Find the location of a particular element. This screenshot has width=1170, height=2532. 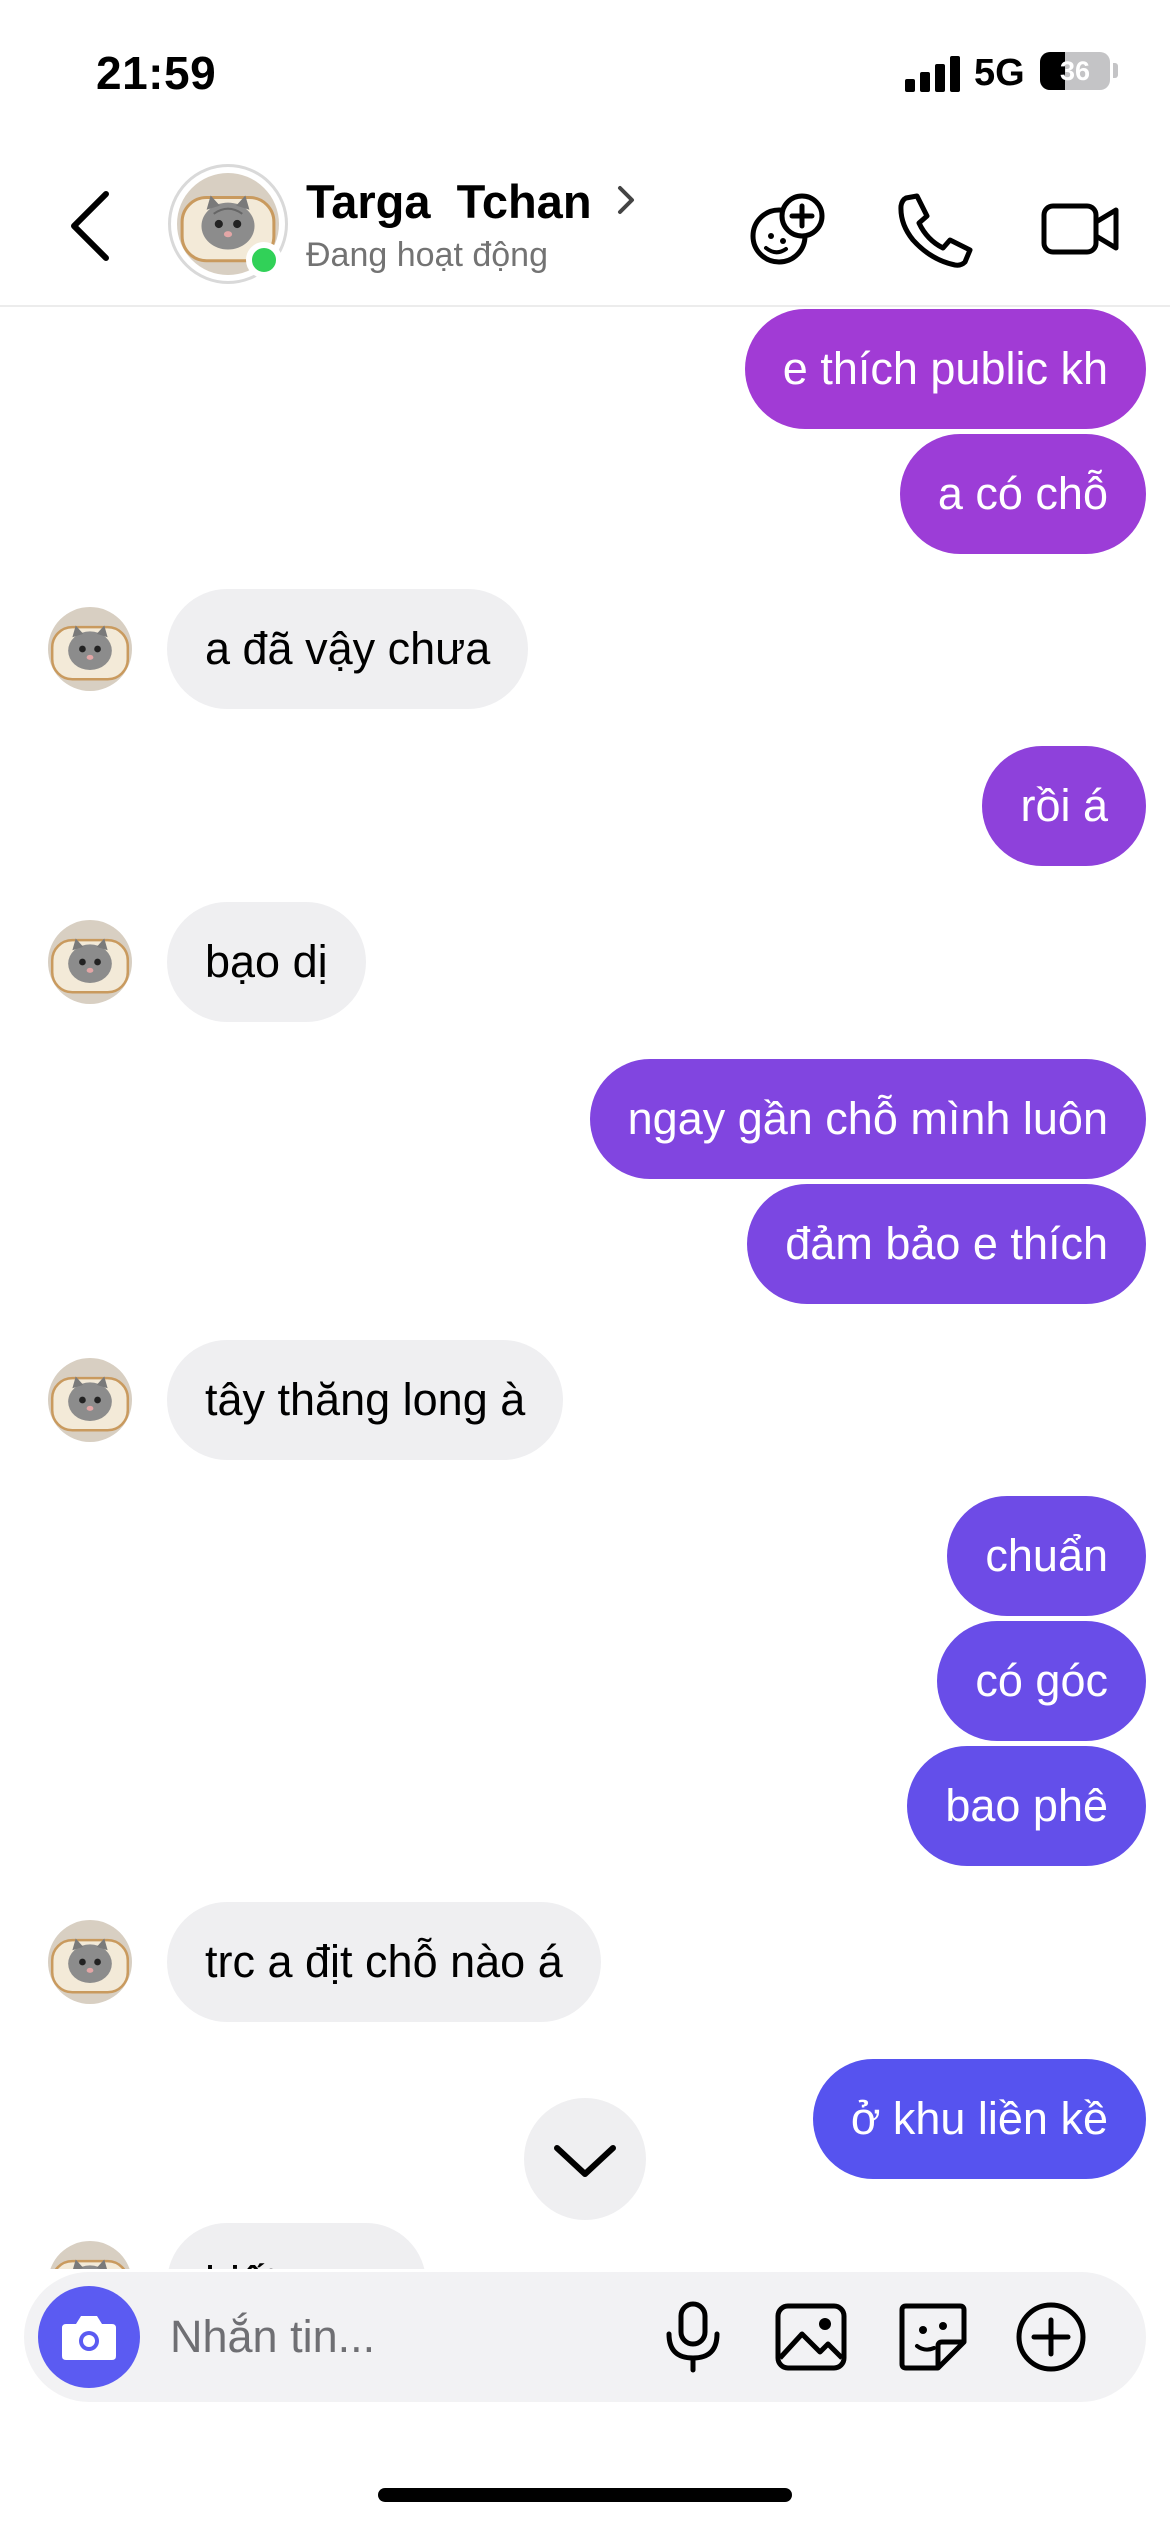

scroll-to-latest-button is located at coordinates (585, 2159).